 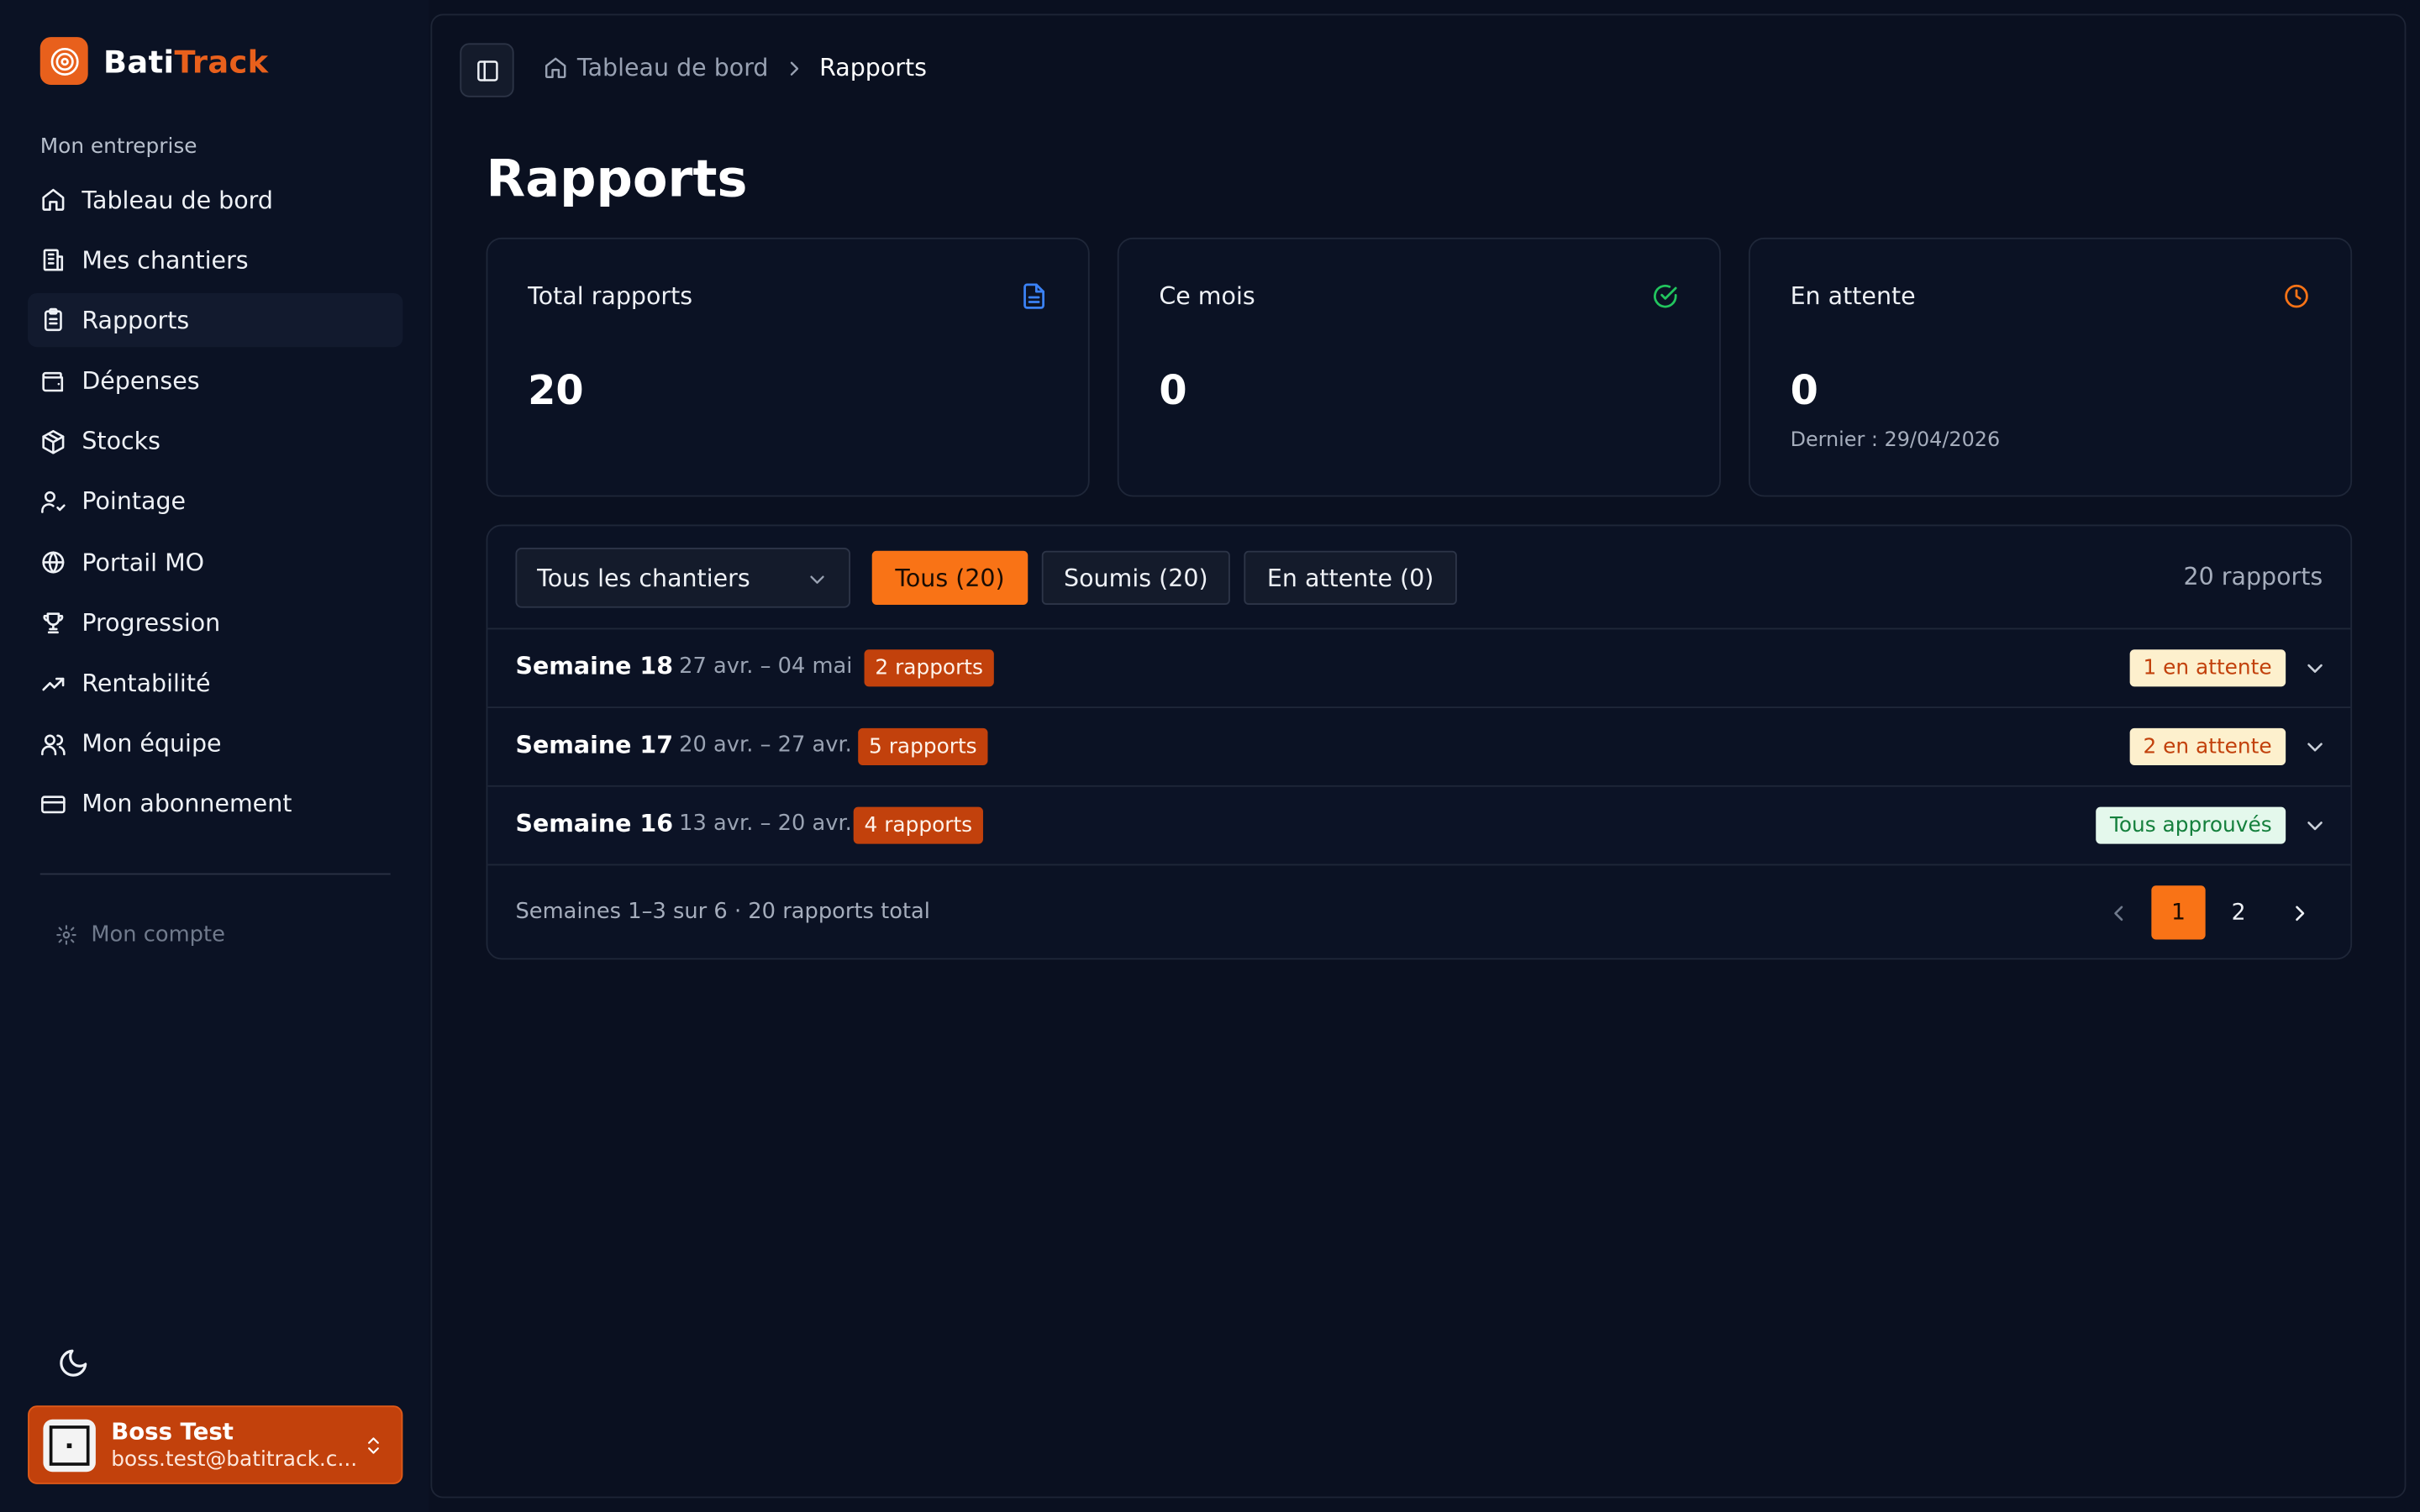 What do you see at coordinates (673, 68) in the screenshot?
I see `breadcrumb-home-label: Tableau de bord` at bounding box center [673, 68].